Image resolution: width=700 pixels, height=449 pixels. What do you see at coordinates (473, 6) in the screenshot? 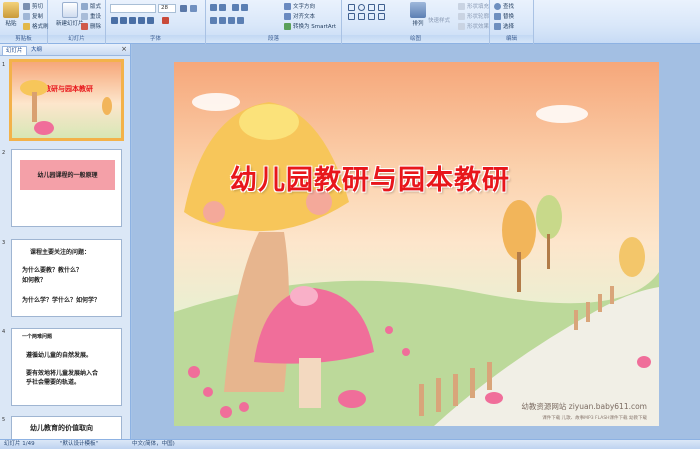
I see `shape-fill-button: 形状填充` at bounding box center [473, 6].